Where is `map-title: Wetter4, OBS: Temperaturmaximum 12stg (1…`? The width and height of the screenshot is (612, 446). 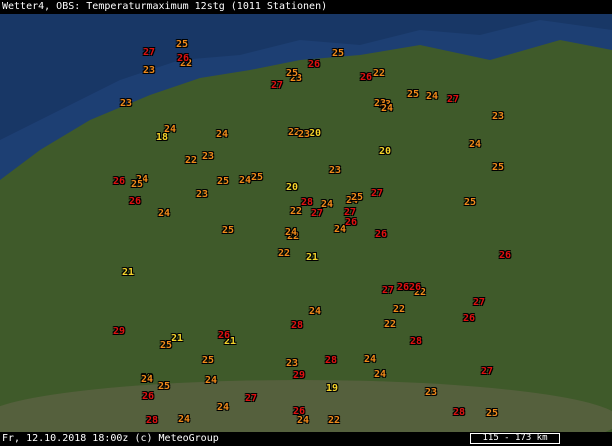 map-title: Wetter4, OBS: Temperaturmaximum 12stg (1… is located at coordinates (165, 6).